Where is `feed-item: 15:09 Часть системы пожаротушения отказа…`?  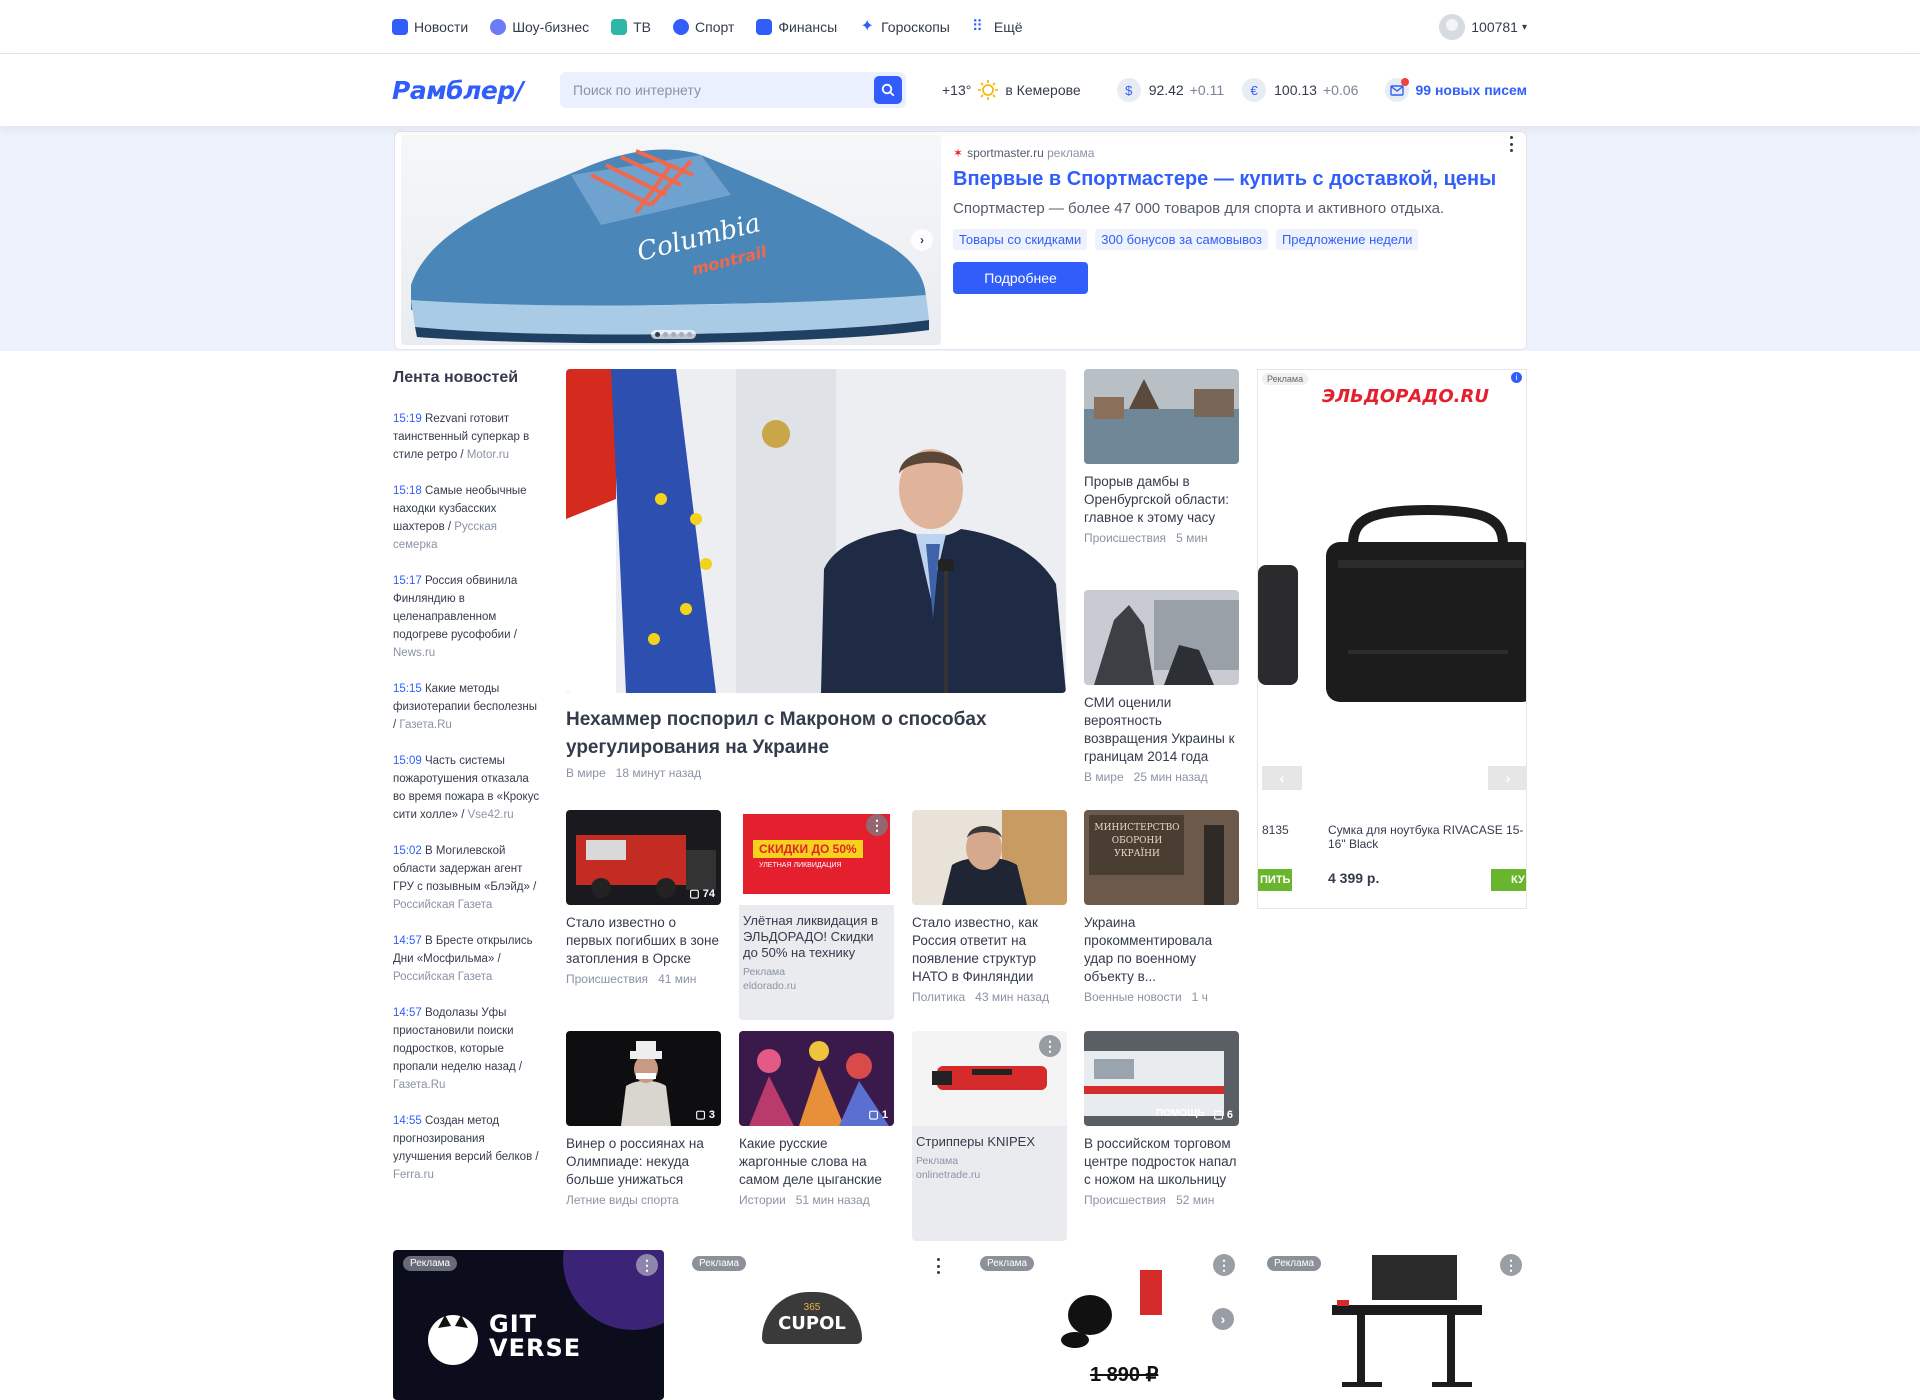 feed-item: 15:09 Часть системы пожаротушения отказа… is located at coordinates (468, 788).